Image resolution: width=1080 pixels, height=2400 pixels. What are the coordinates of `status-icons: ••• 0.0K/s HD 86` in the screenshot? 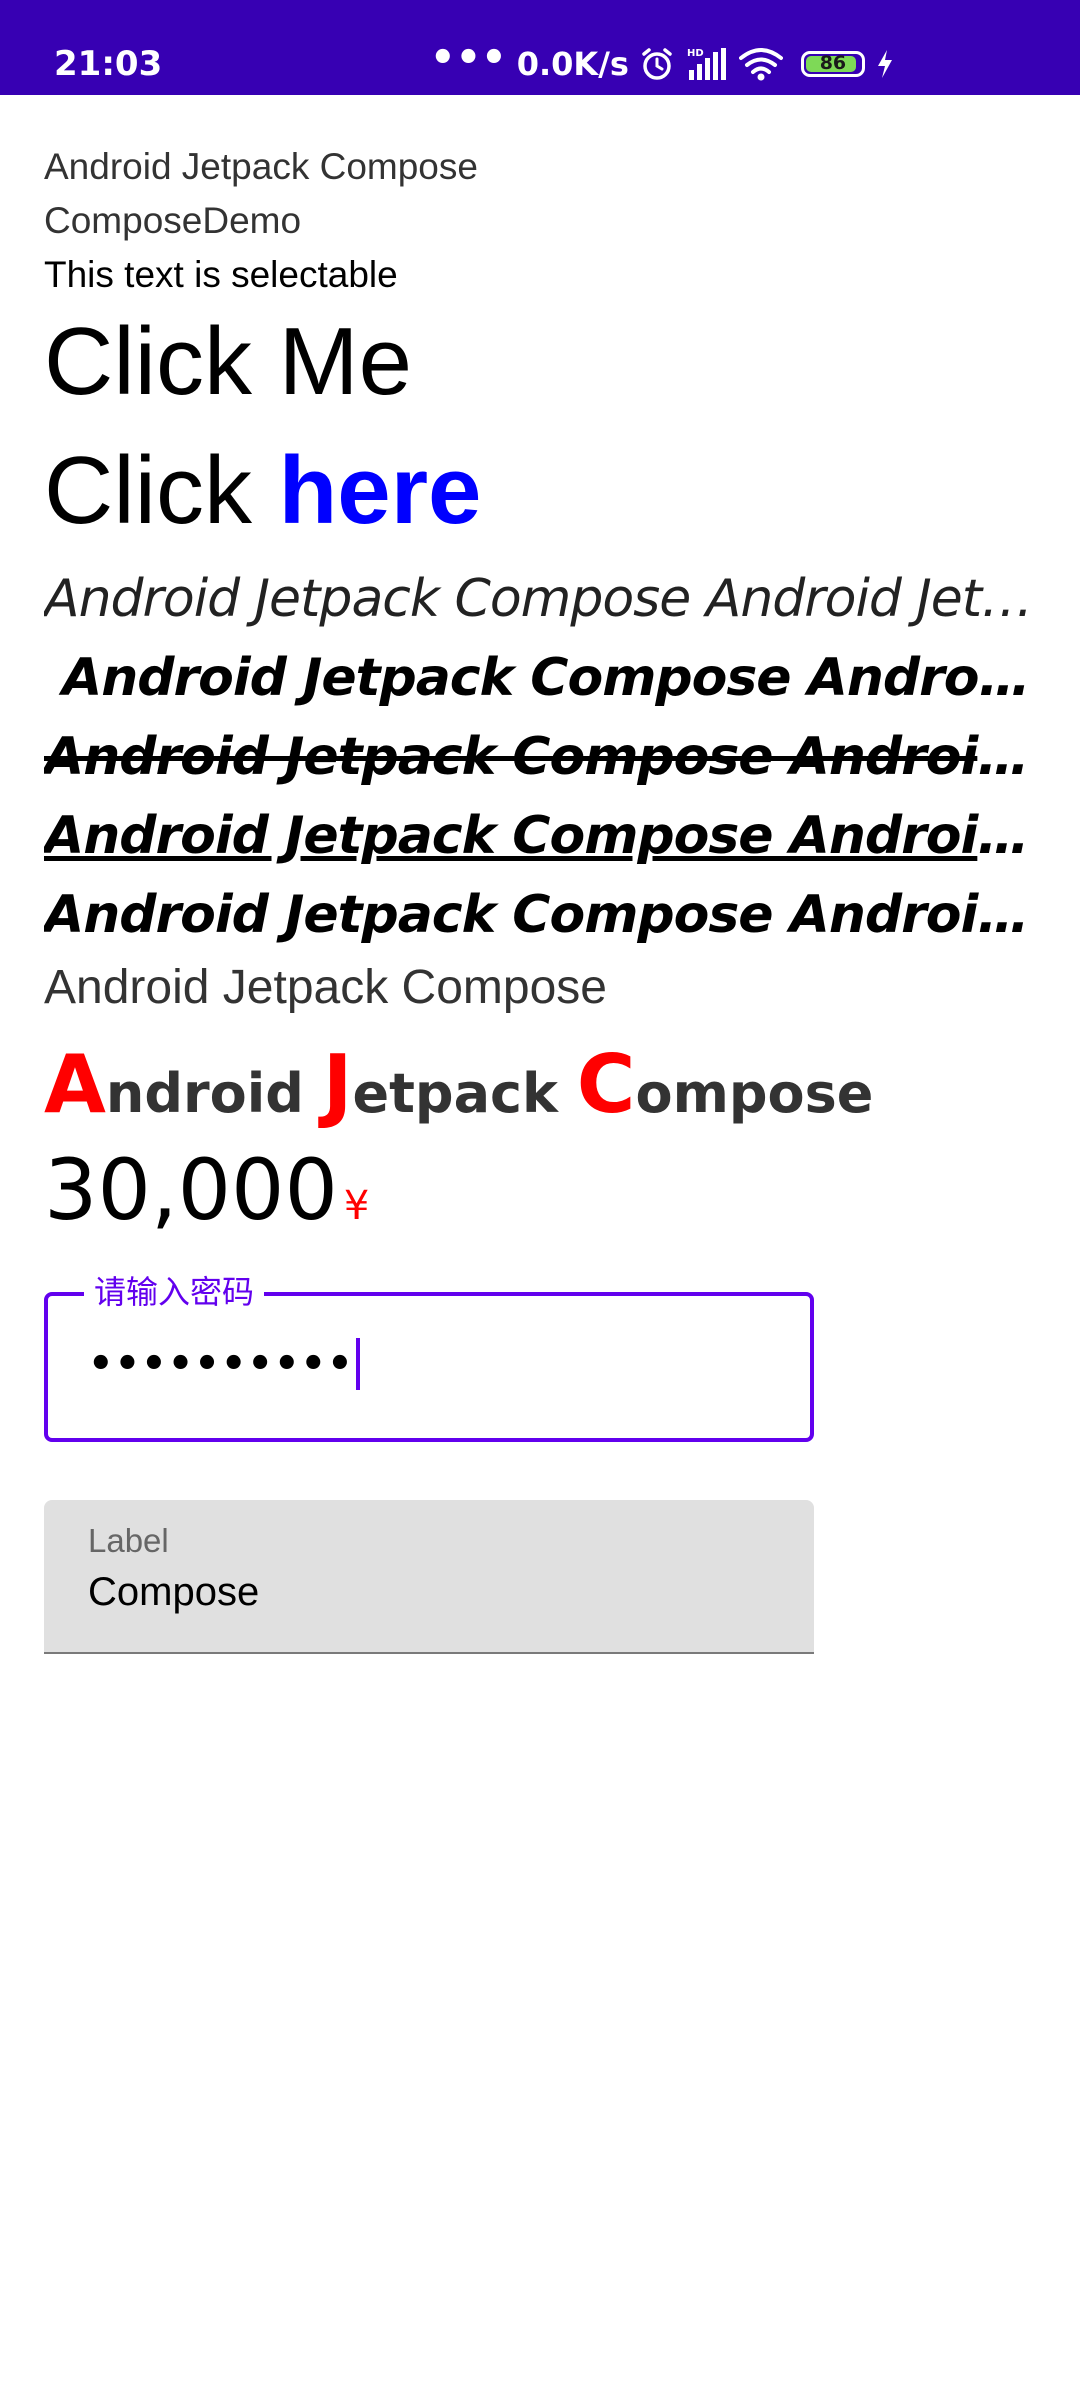 It's located at (662, 62).